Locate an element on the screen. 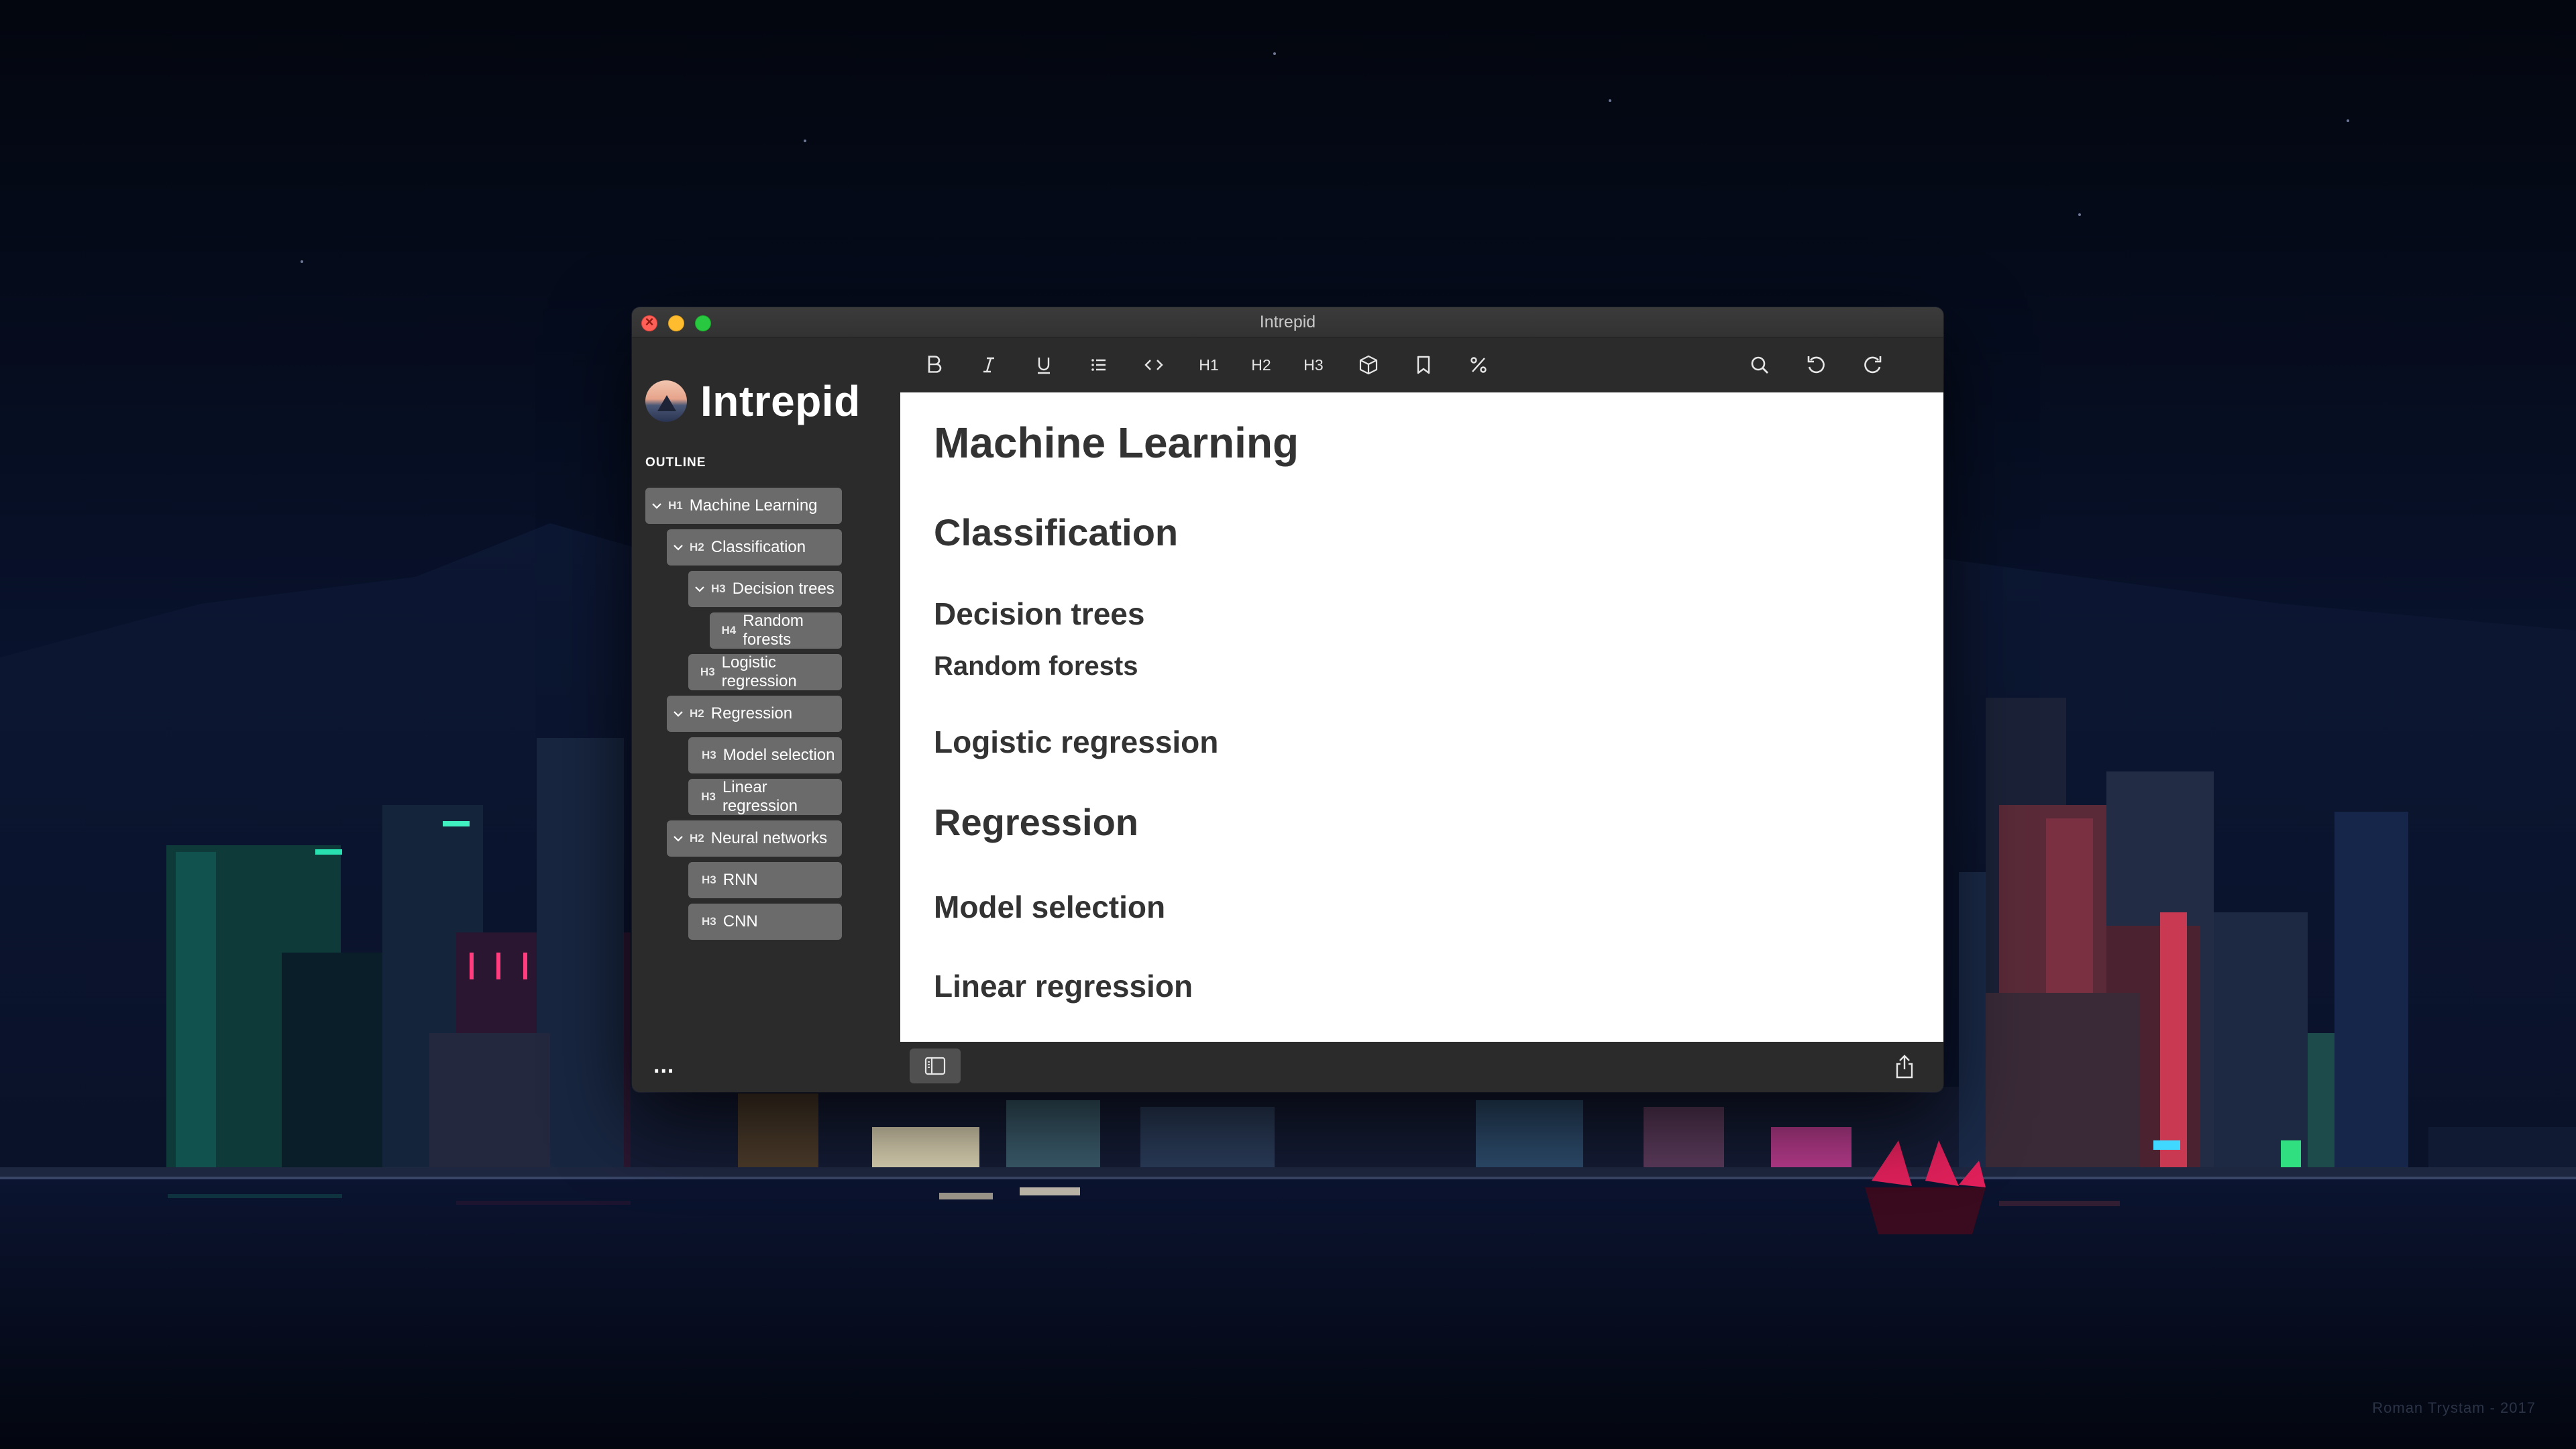 Image resolution: width=2576 pixels, height=1449 pixels. heading-3-button: H3 is located at coordinates (1313, 365).